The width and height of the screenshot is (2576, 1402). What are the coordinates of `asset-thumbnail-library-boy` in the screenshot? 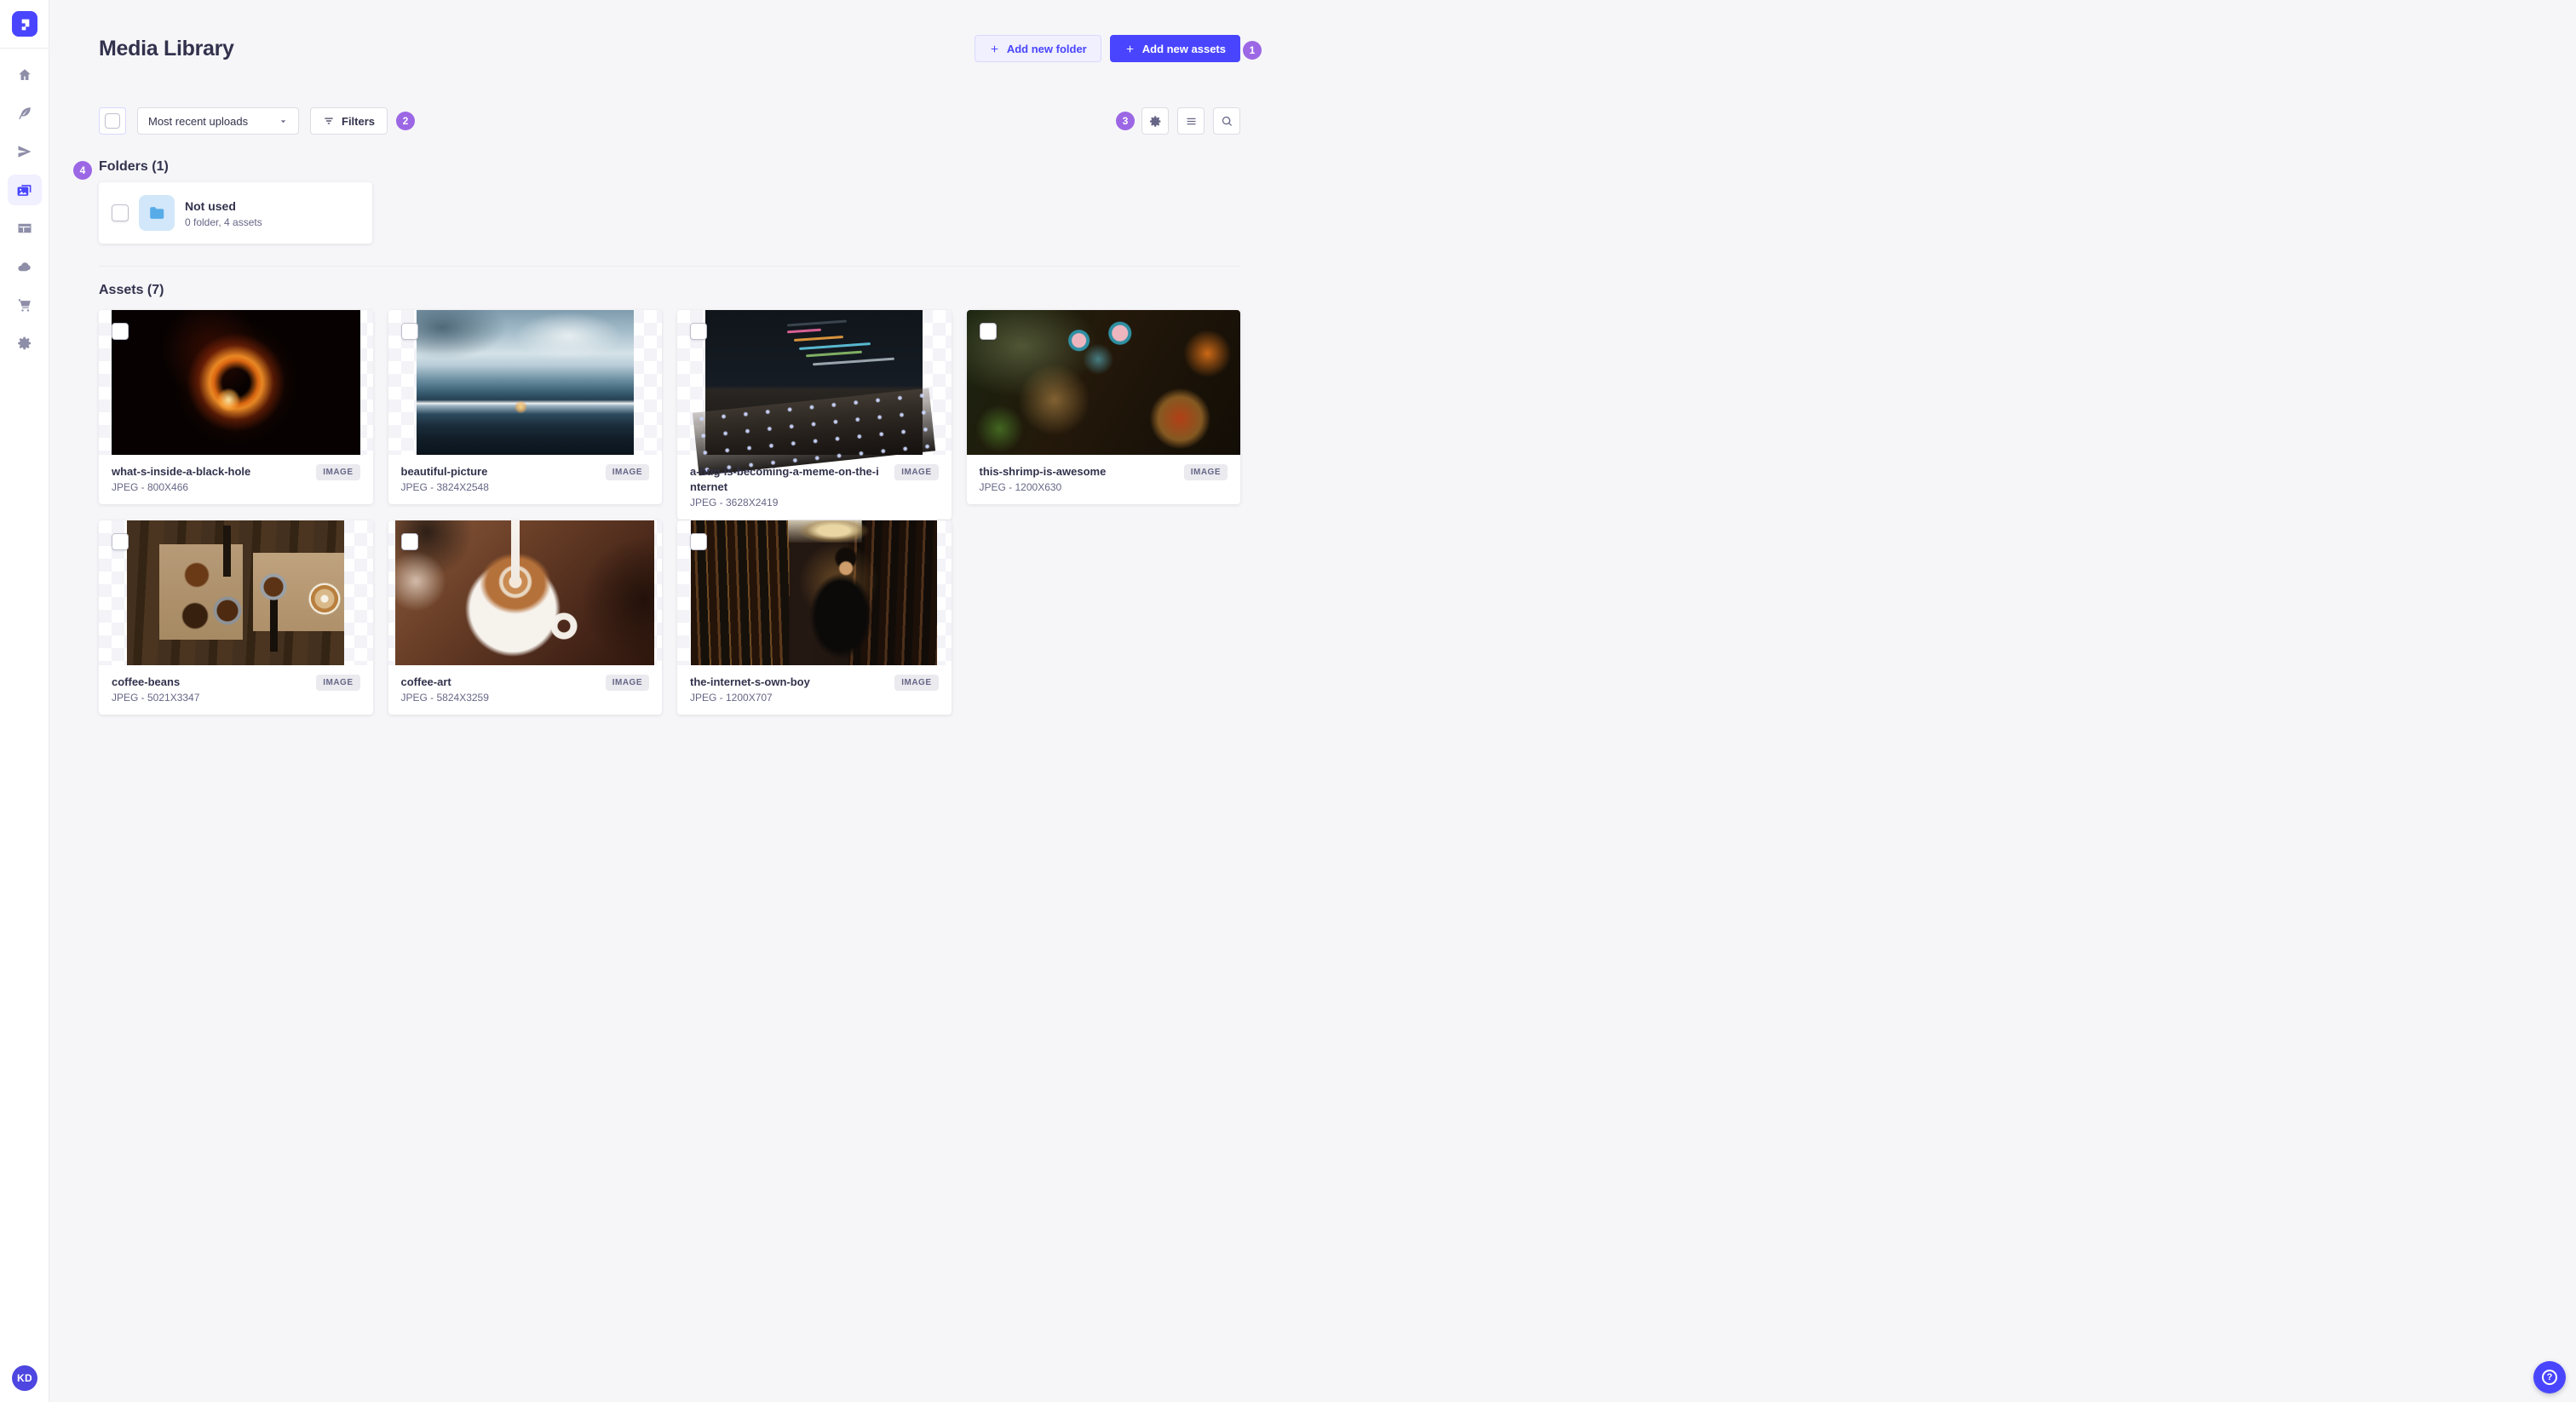 It's located at (815, 592).